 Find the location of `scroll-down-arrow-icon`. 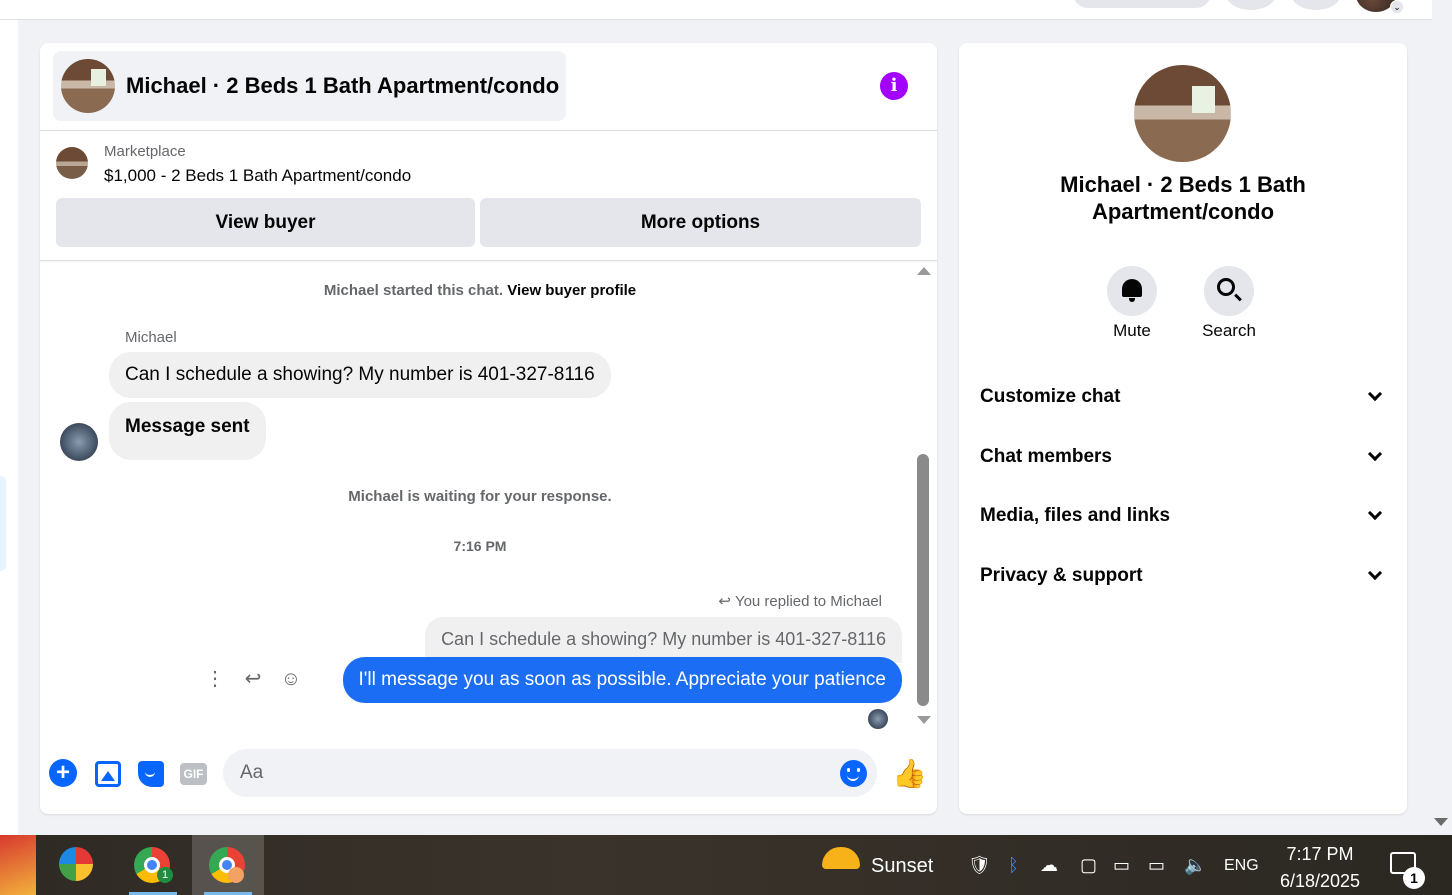

scroll-down-arrow-icon is located at coordinates (924, 720).